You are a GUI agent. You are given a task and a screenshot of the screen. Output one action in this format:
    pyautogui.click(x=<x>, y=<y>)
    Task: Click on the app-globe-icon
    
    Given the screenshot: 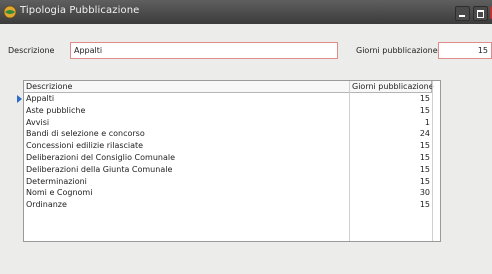 What is the action you would take?
    pyautogui.click(x=10, y=12)
    